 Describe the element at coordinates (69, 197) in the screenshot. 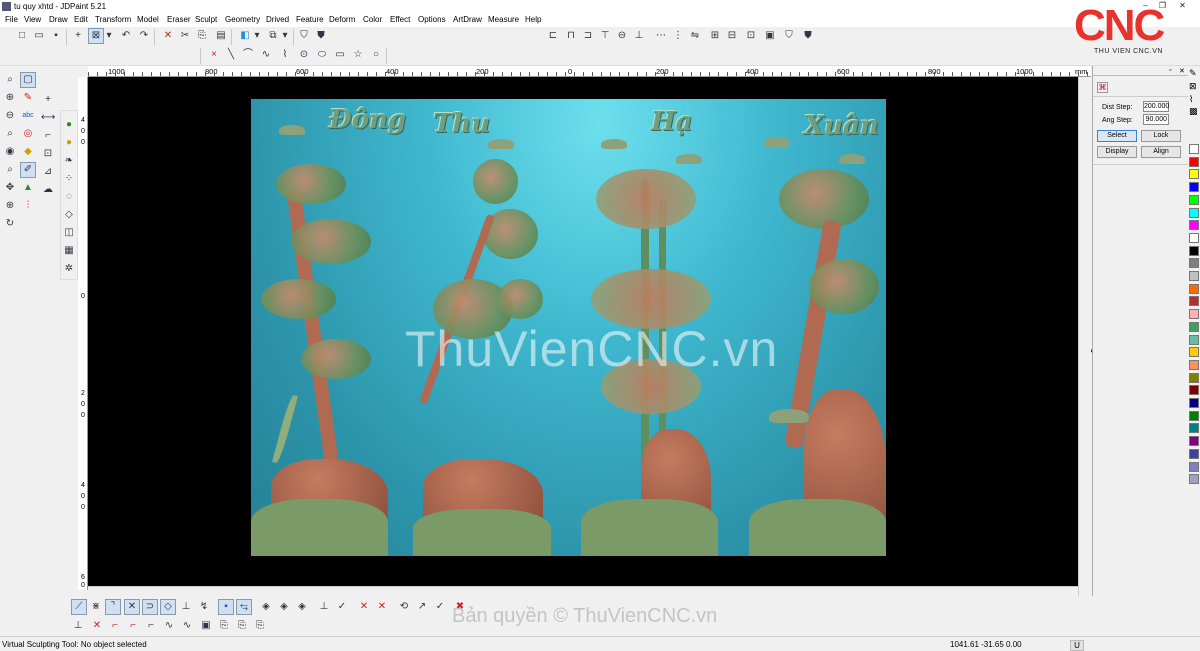

I see `smooth-icon: ◌` at that location.